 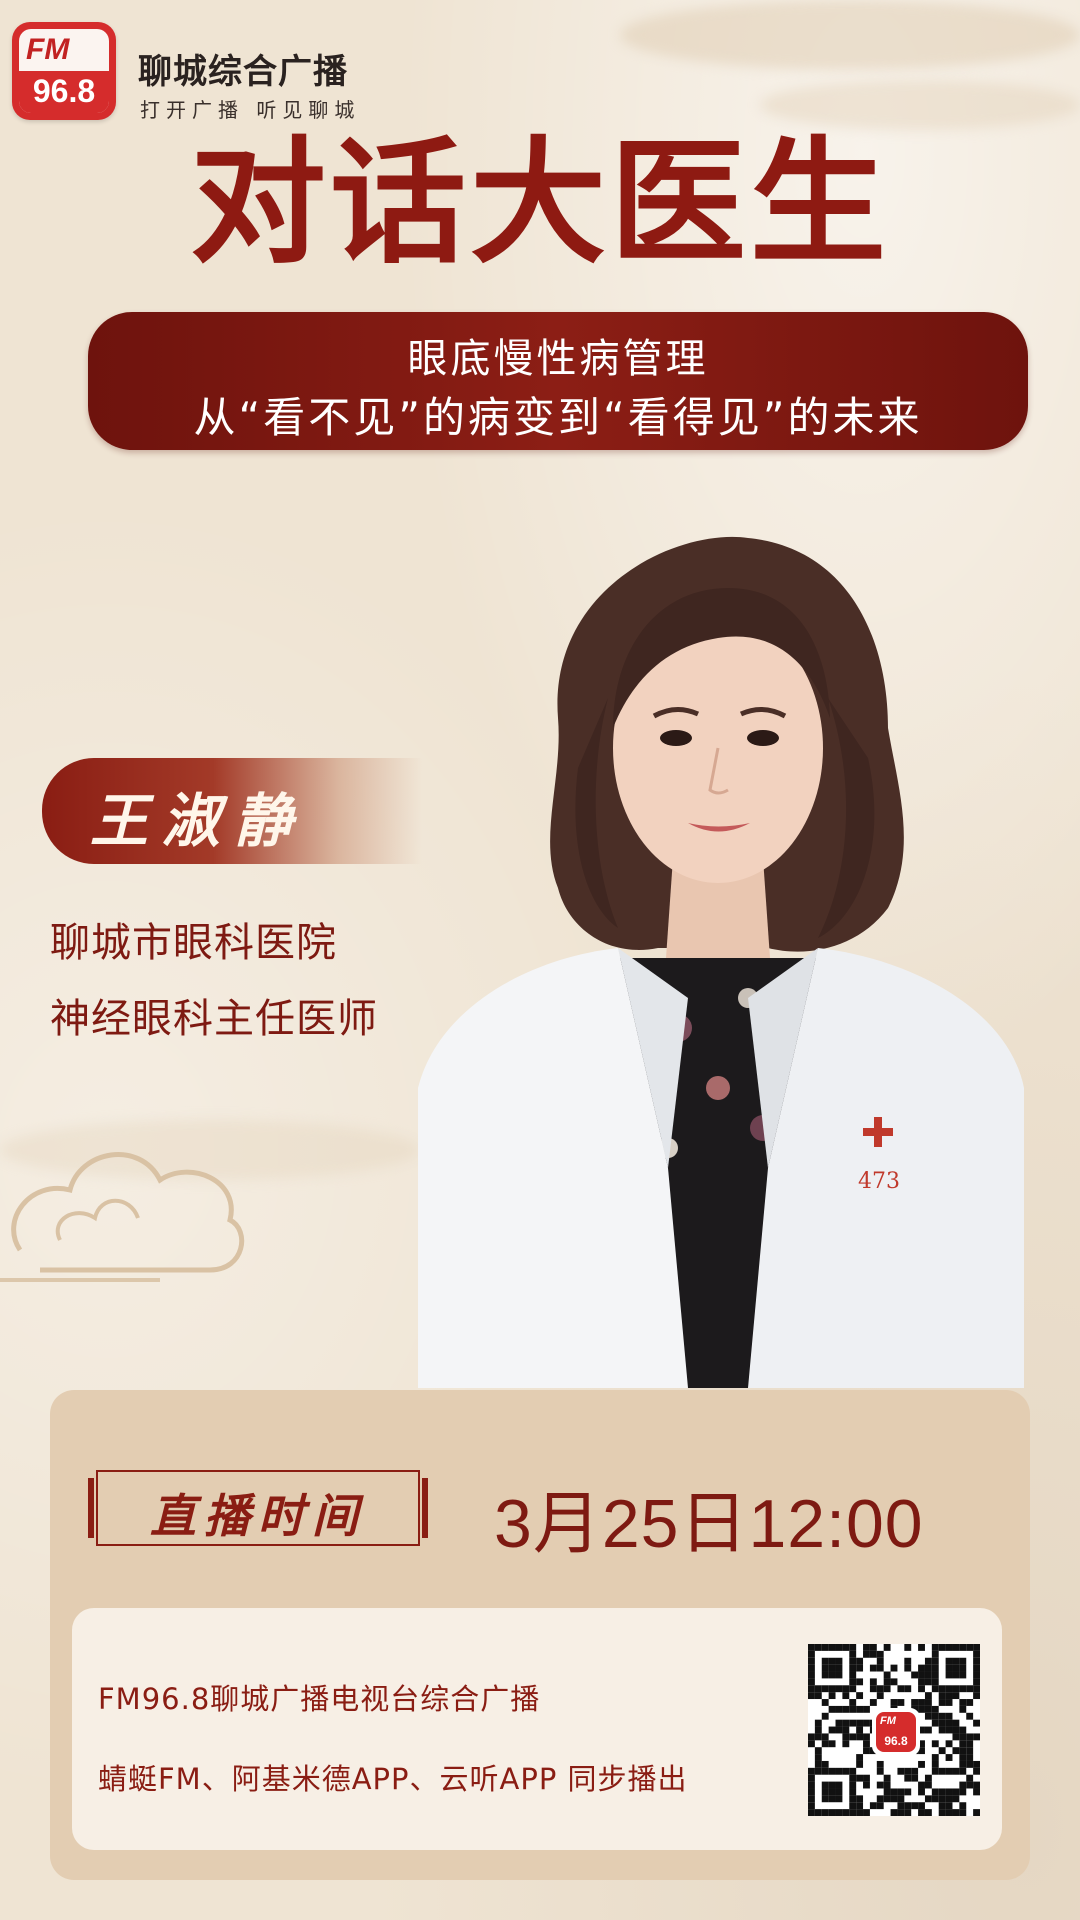 What do you see at coordinates (48, 49) in the screenshot?
I see `logo-fm-text: FM` at bounding box center [48, 49].